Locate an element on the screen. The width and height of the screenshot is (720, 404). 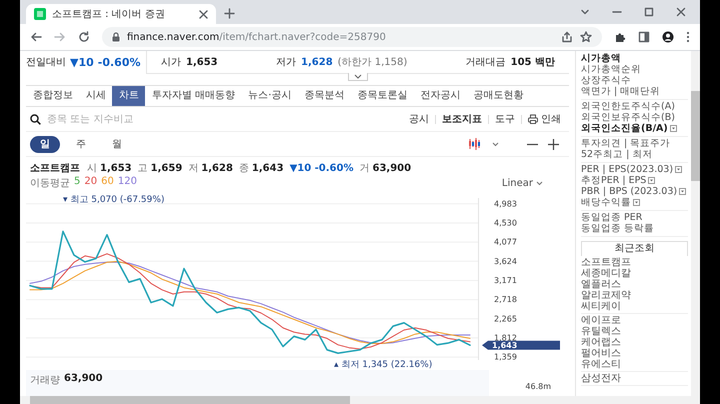
maximize-icon is located at coordinates (649, 12).